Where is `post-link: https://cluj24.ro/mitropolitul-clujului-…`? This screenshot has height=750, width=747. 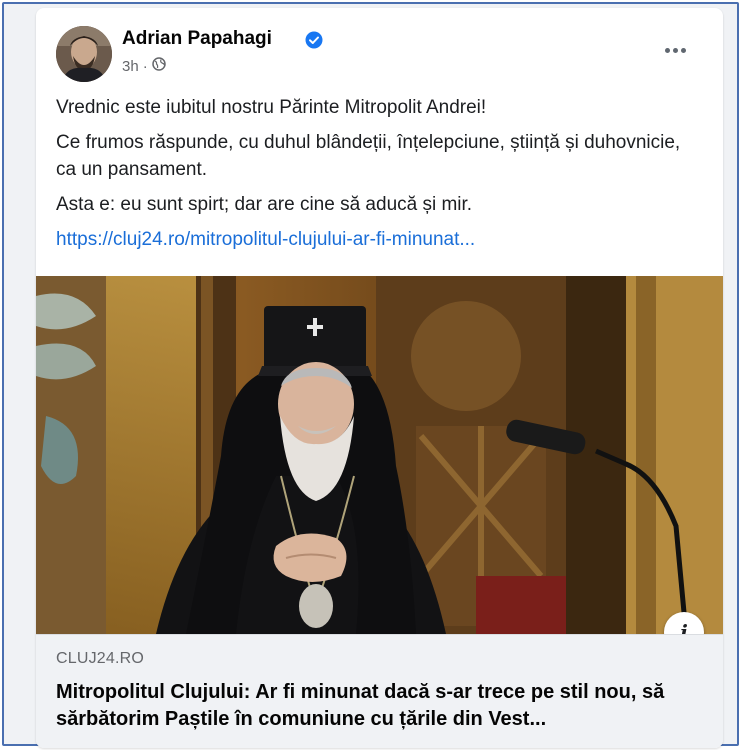 post-link: https://cluj24.ro/mitropolitul-clujului-… is located at coordinates (376, 239).